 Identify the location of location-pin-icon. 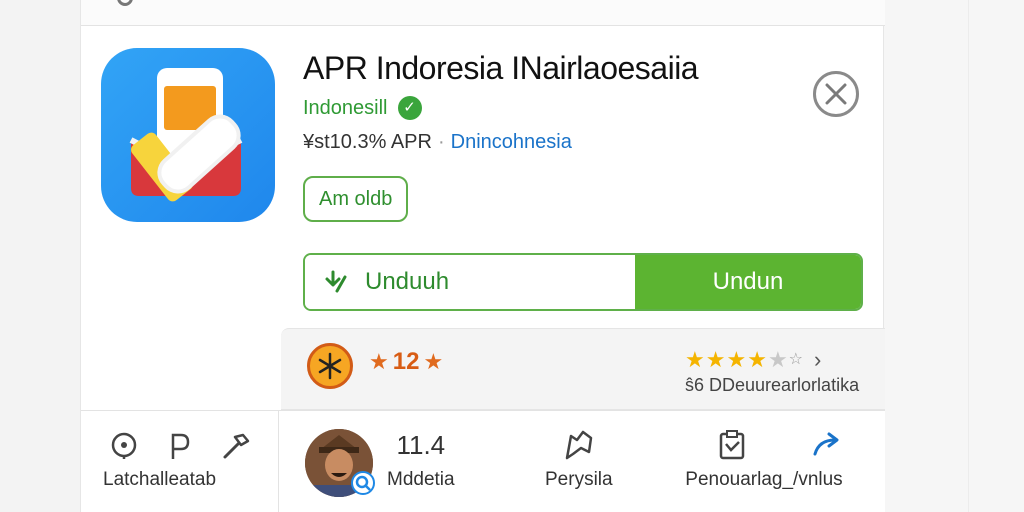
(124, 446).